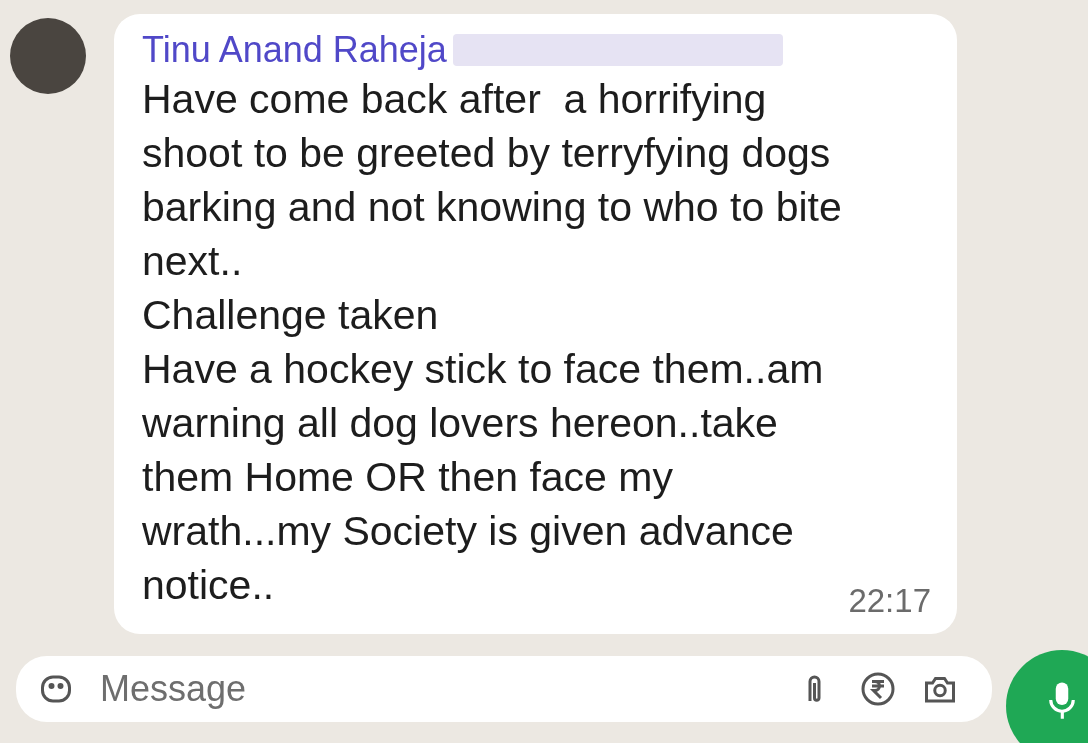 The image size is (1088, 743). Describe the element at coordinates (878, 689) in the screenshot. I see `rupee-icon` at that location.